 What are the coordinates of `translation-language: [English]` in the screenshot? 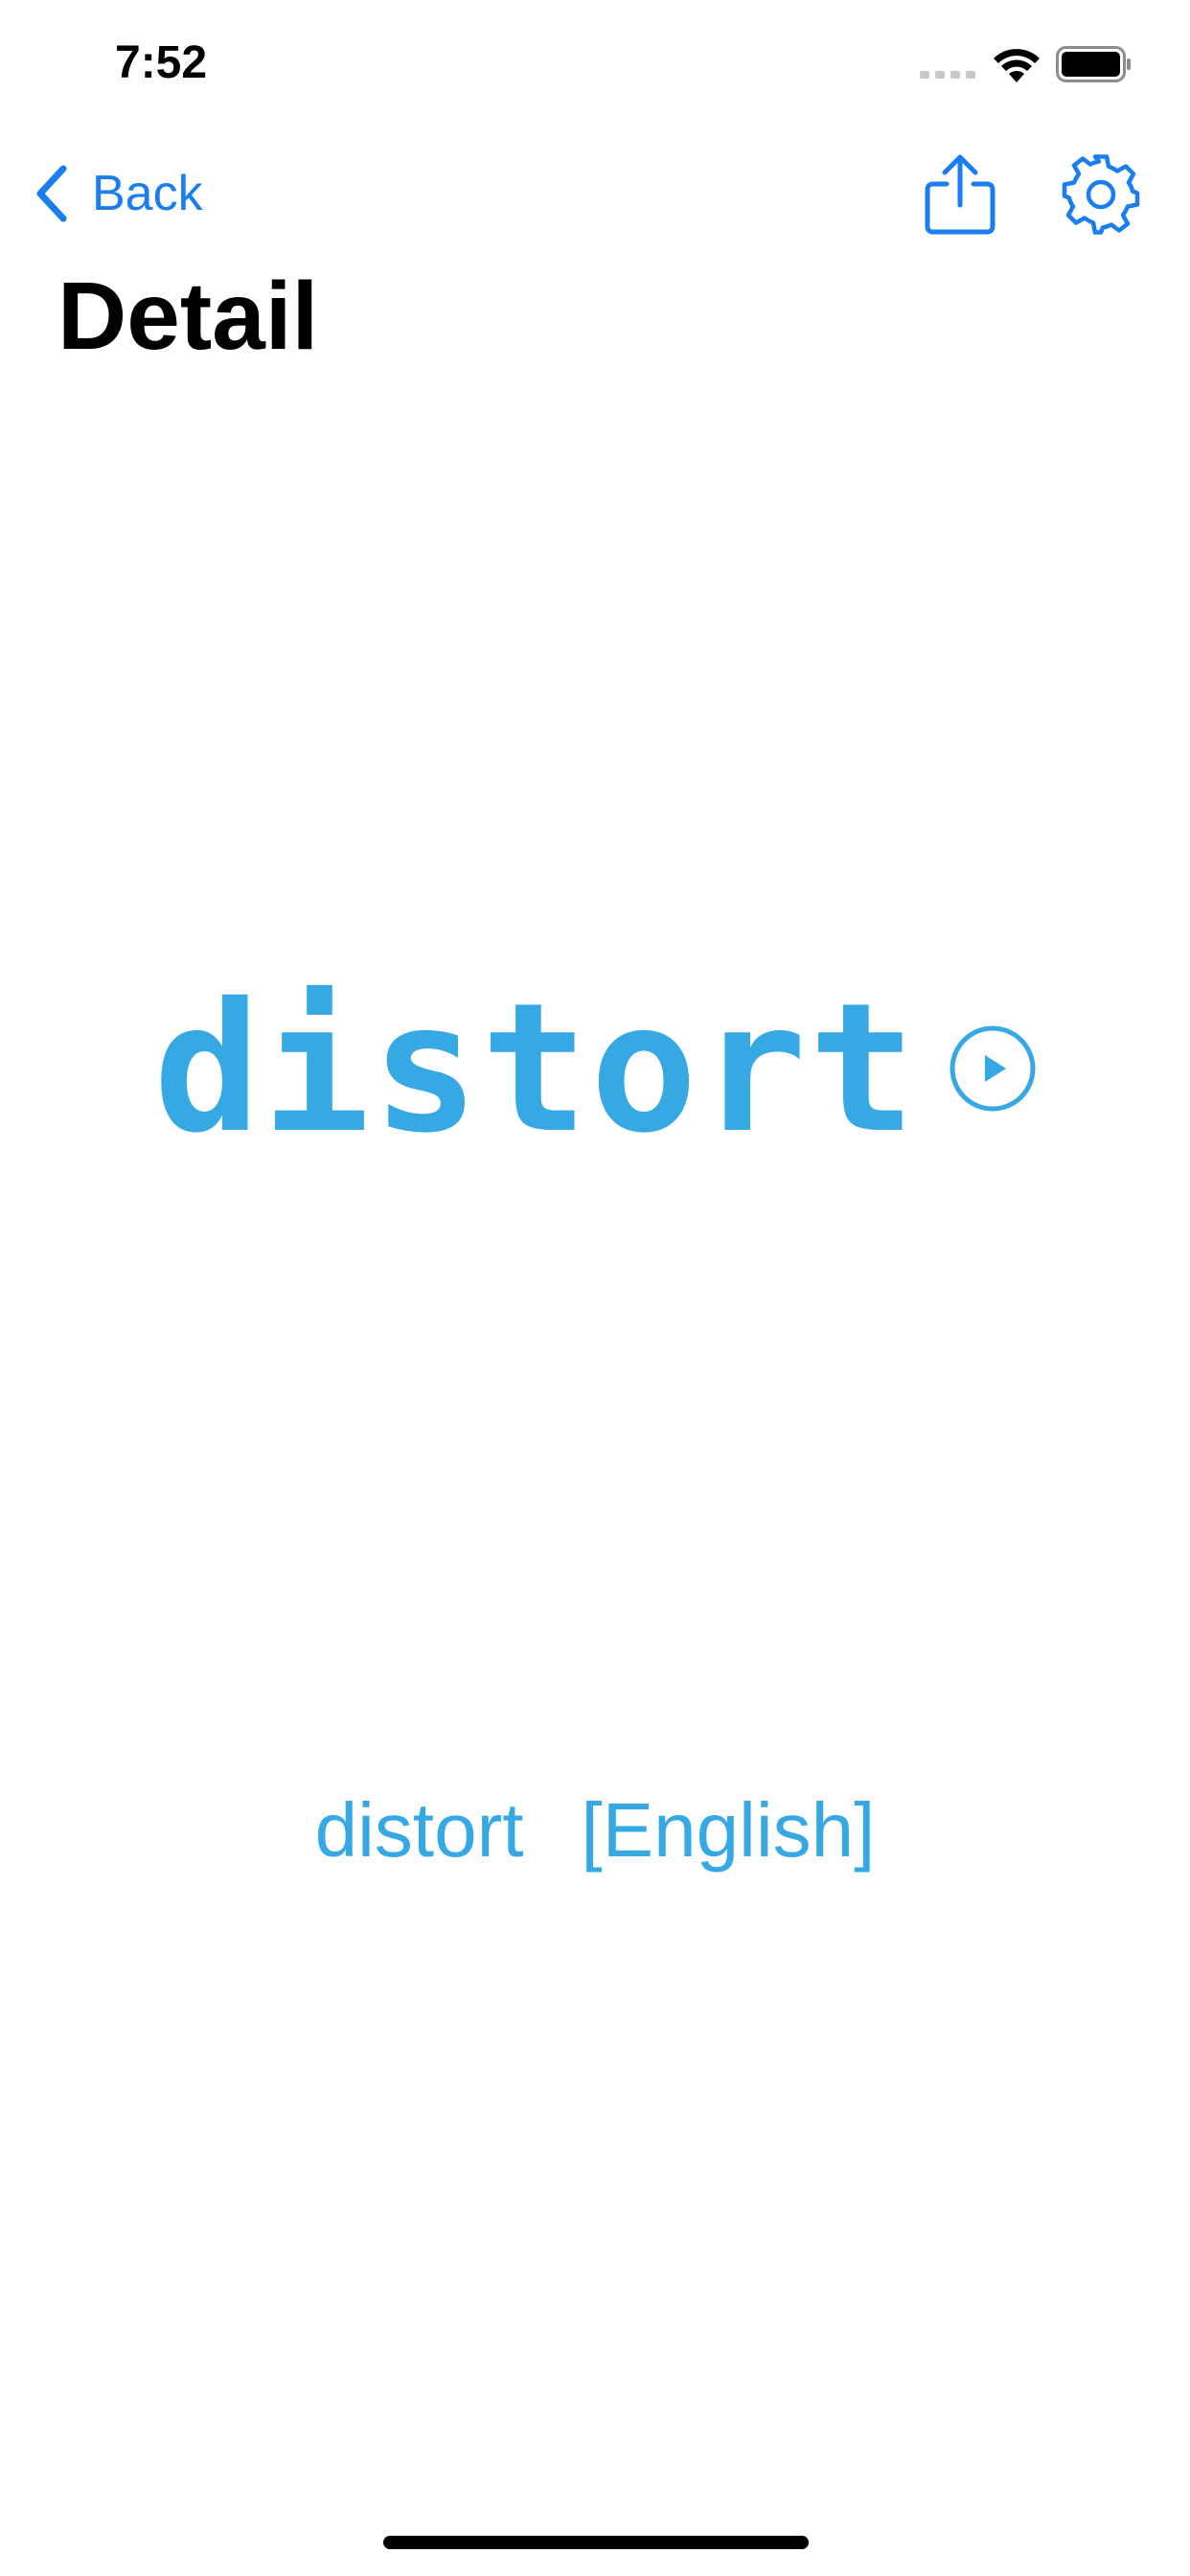 It's located at (729, 1830).